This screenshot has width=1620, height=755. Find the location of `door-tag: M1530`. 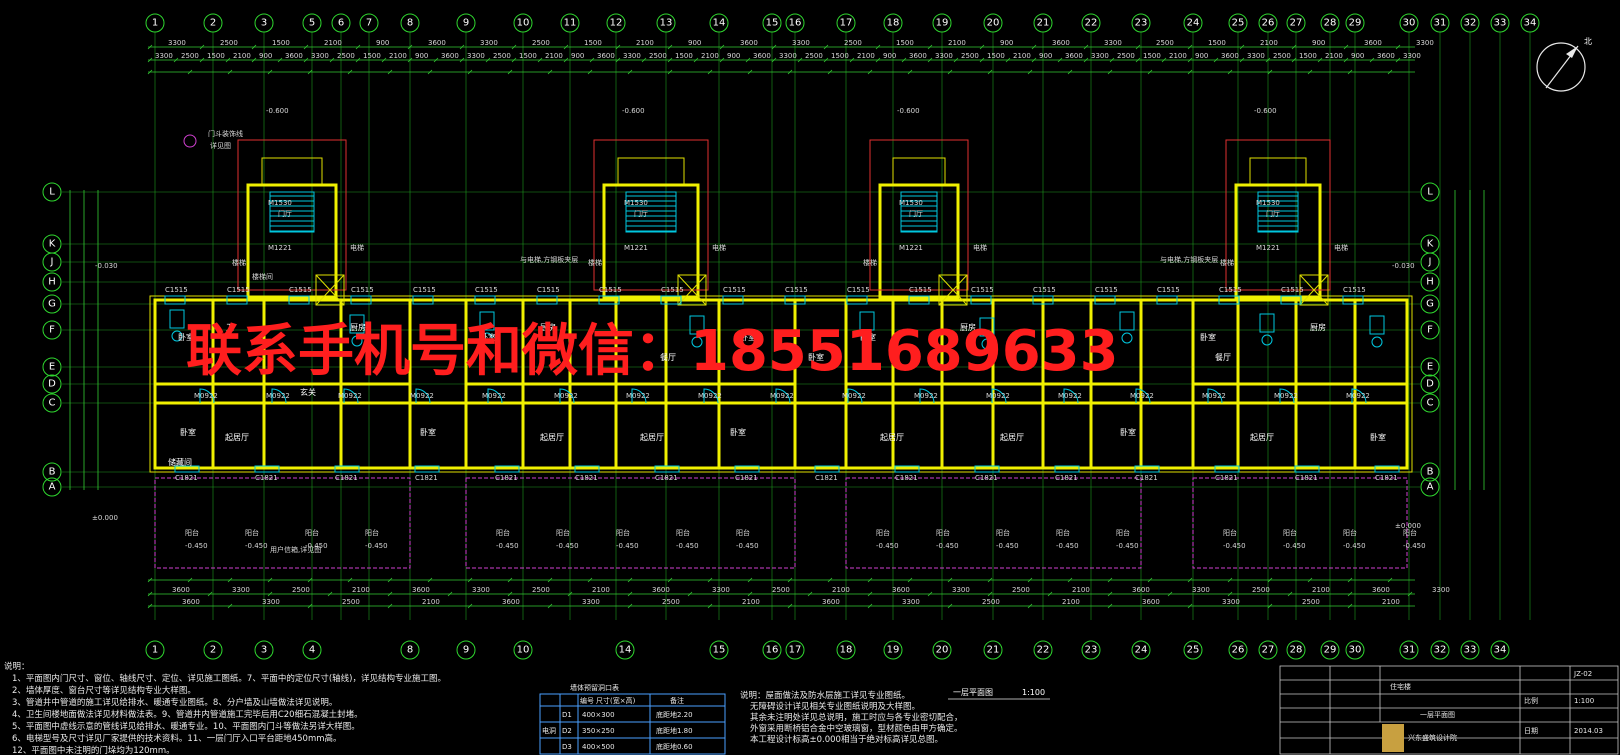

door-tag: M1530 is located at coordinates (280, 203).